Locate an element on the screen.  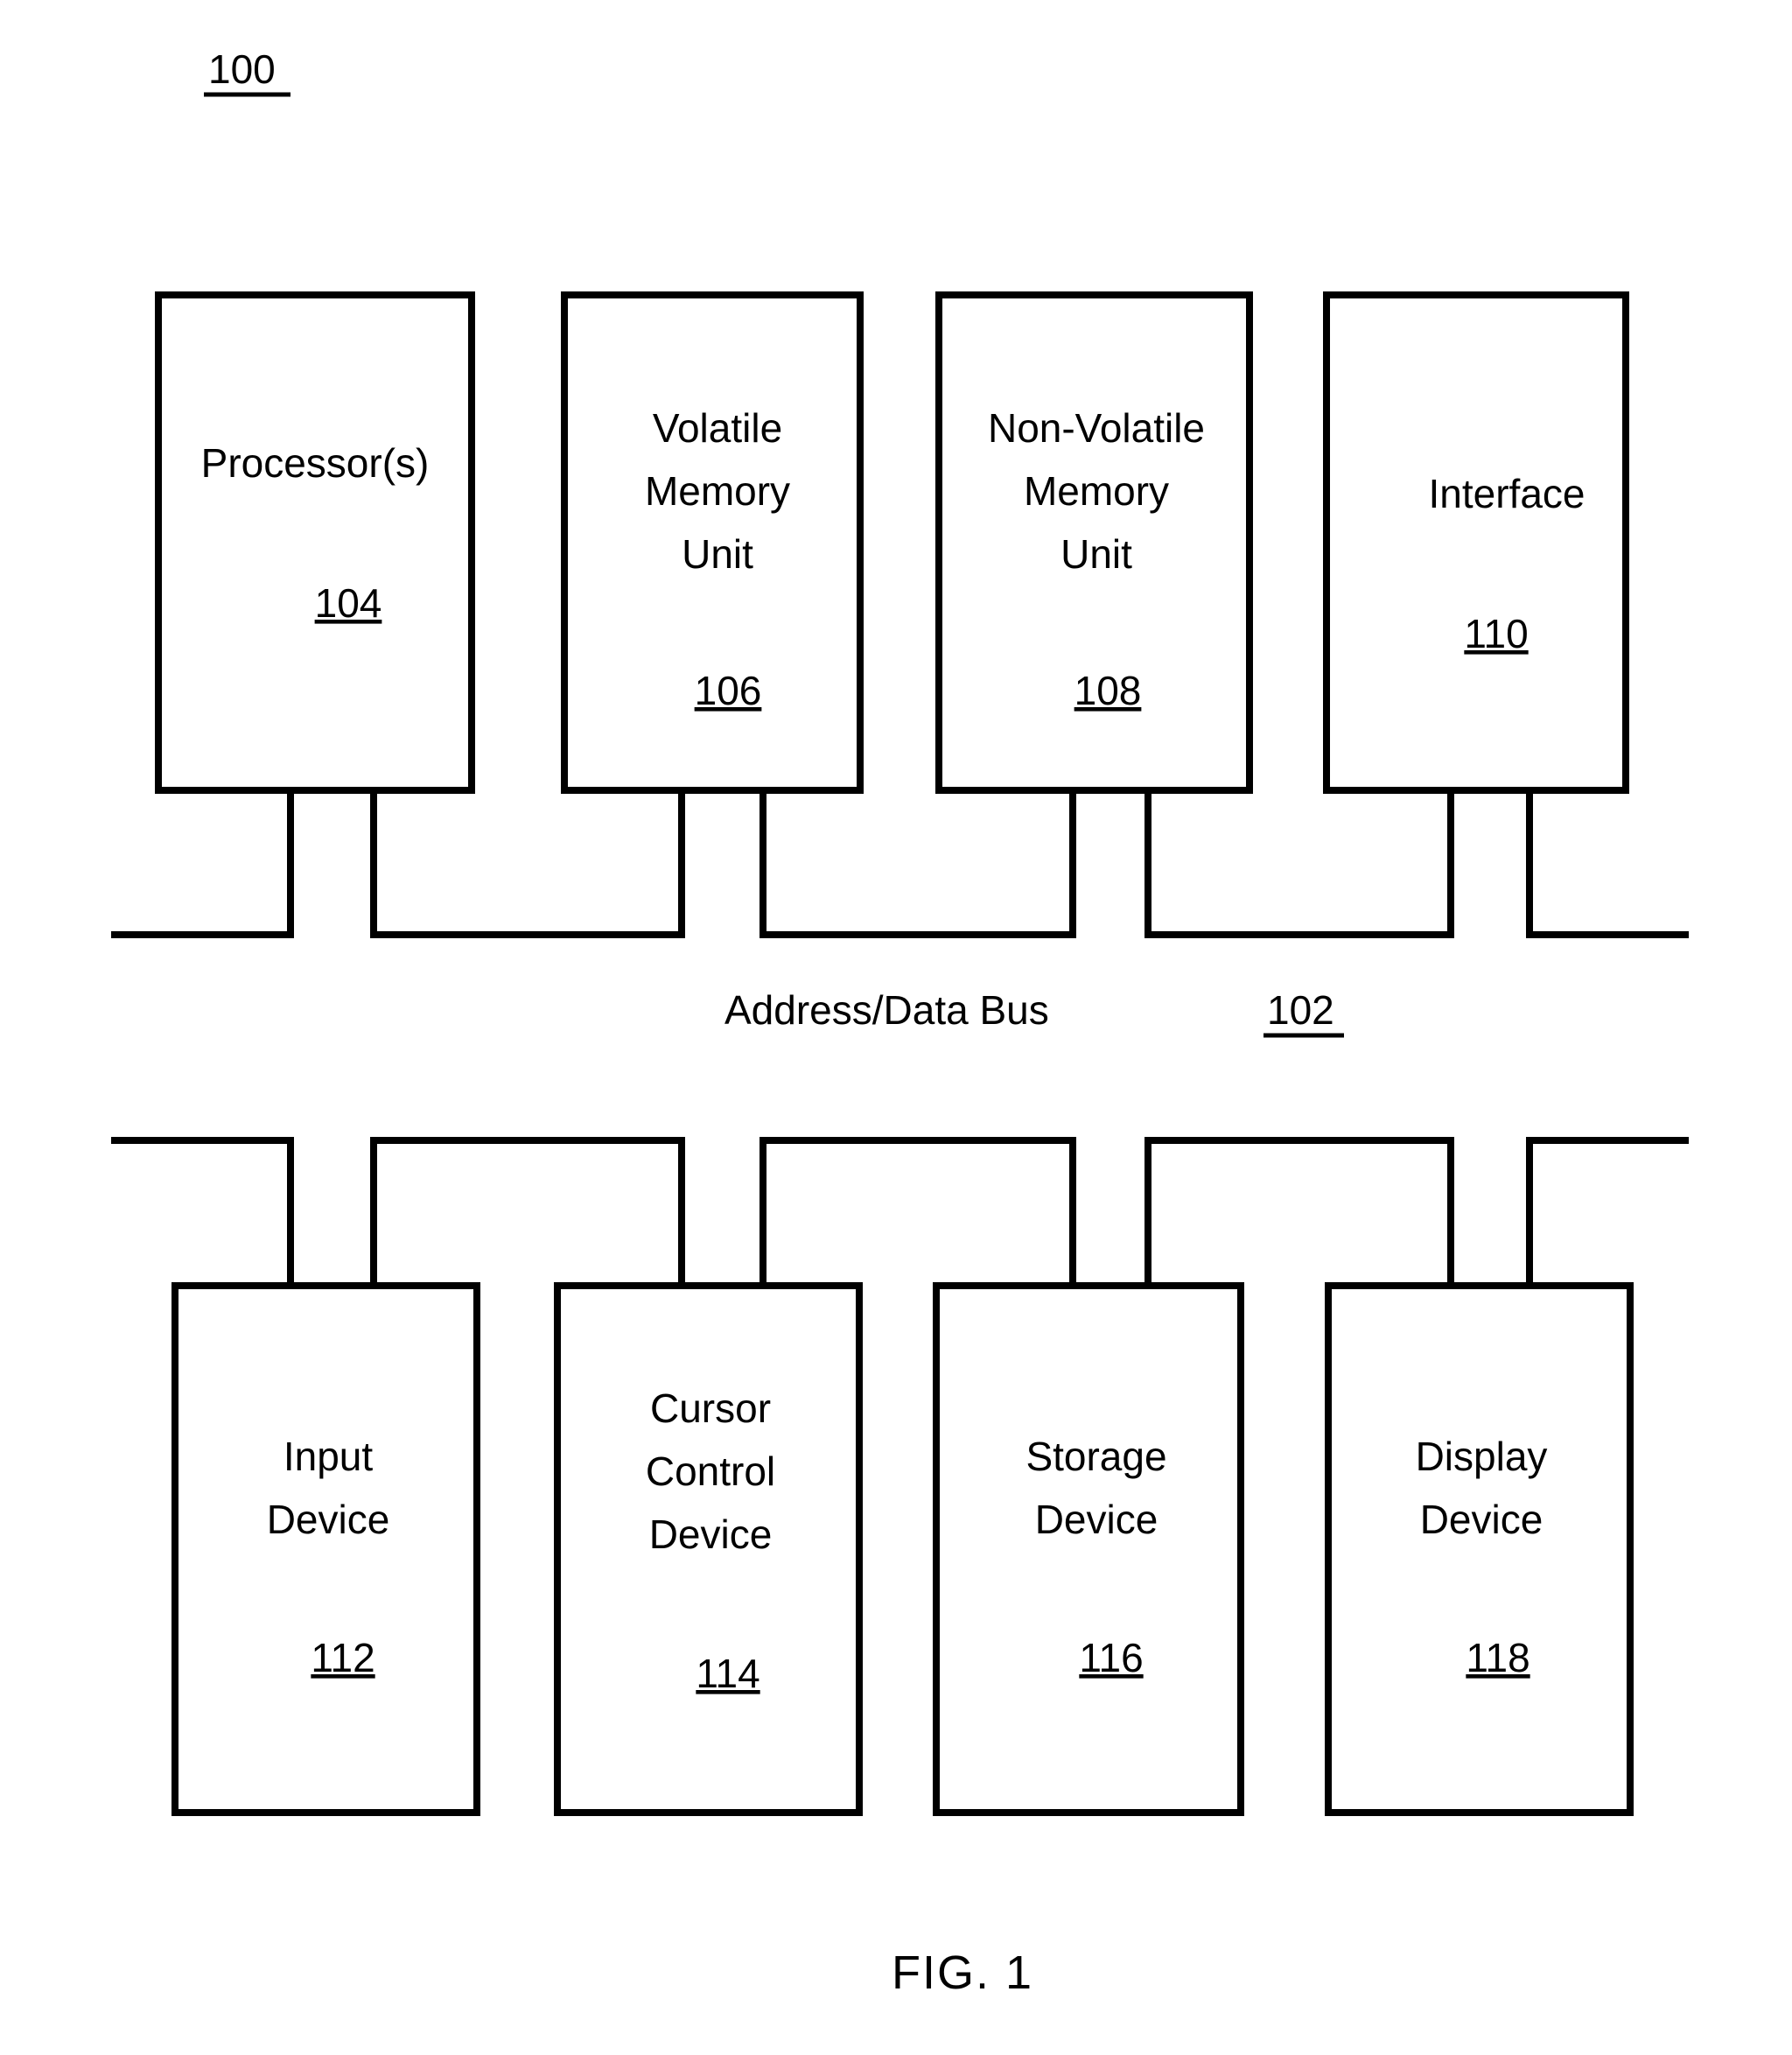
box-cursor-control-device: Cursor Control Device 114 is located at coordinates (708, 1549).